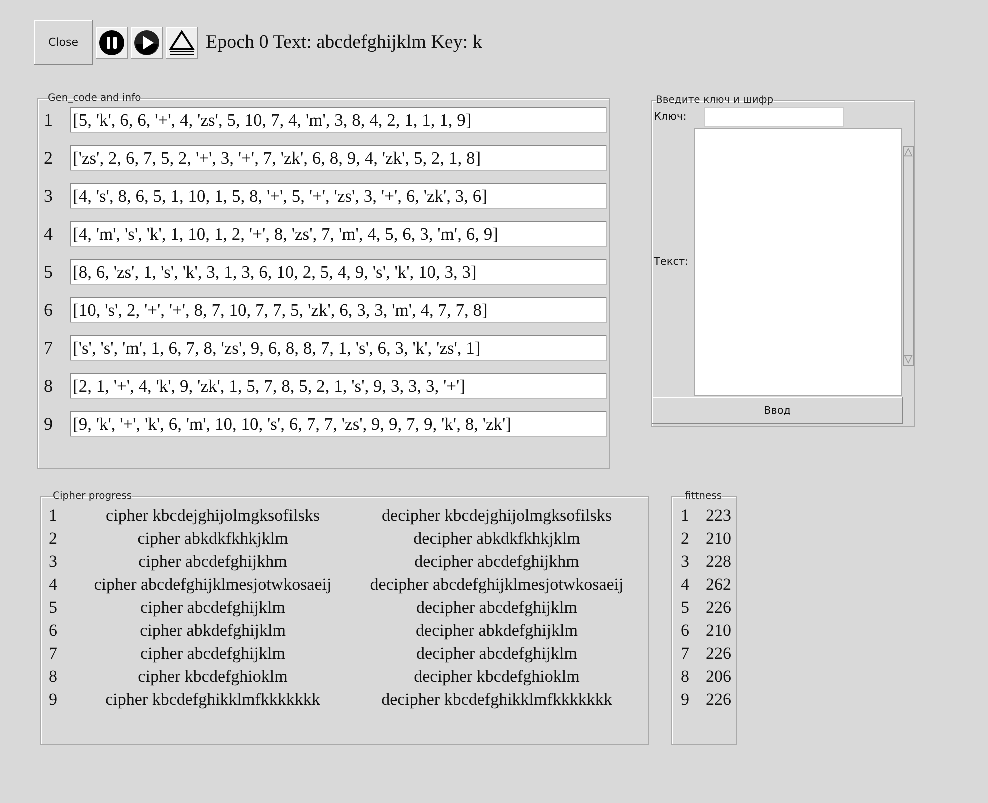 The height and width of the screenshot is (803, 988). What do you see at coordinates (777, 410) in the screenshot?
I see `submit-button: Ввод` at bounding box center [777, 410].